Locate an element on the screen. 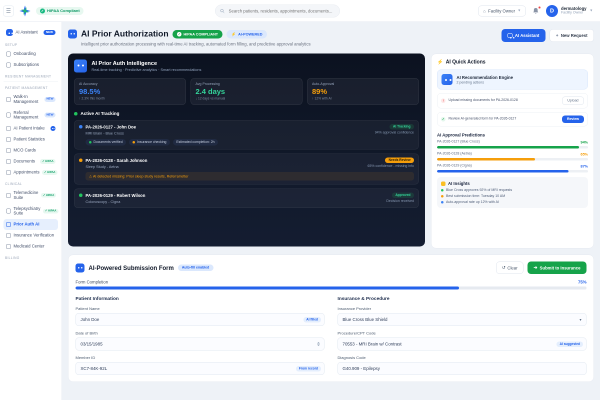 This screenshot has width=600, height=400. case-detail: Colonoscopy - Cigna is located at coordinates (103, 202).